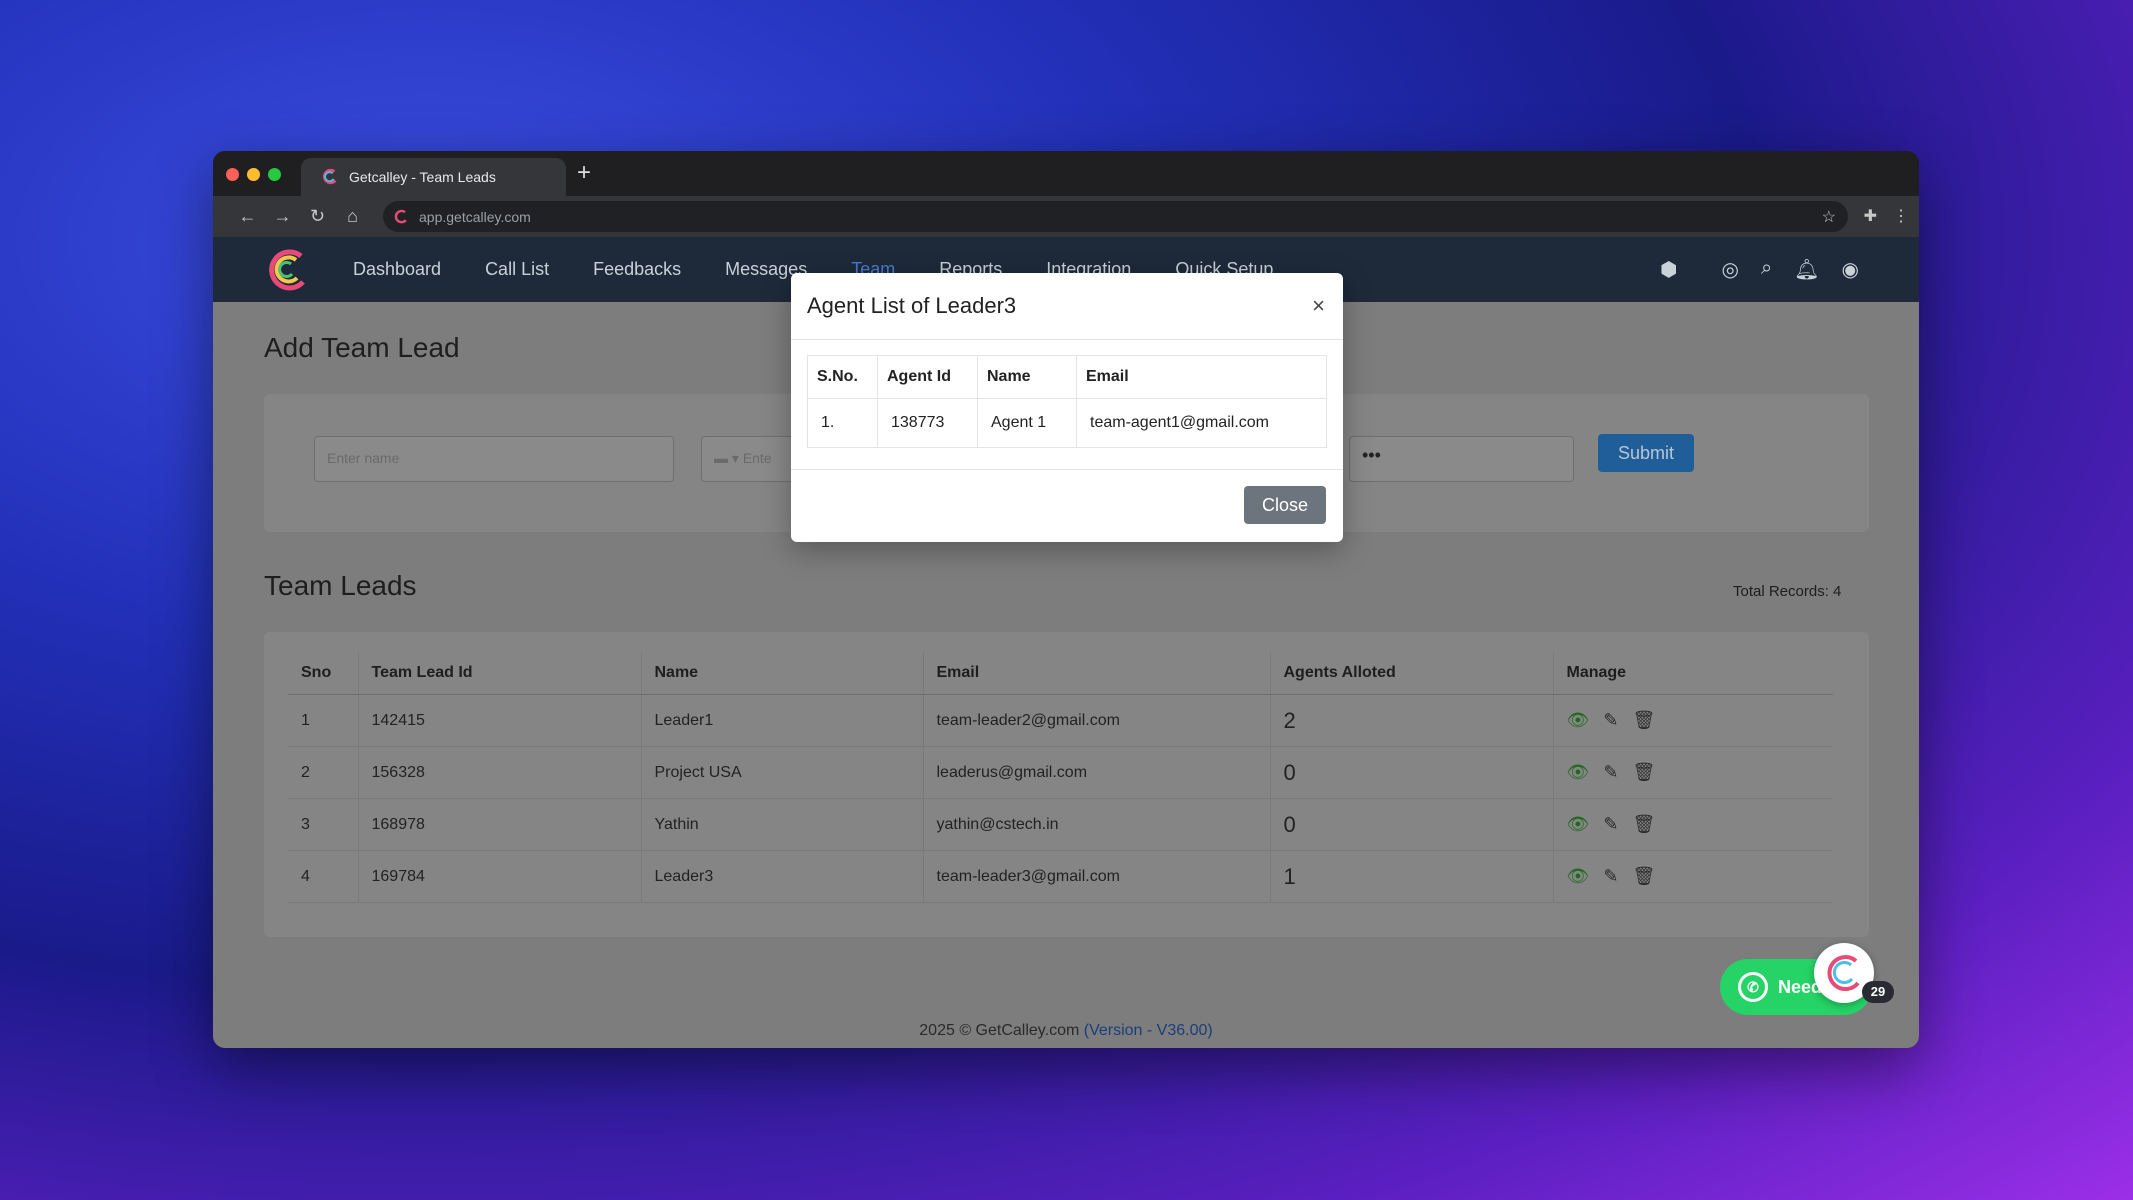  What do you see at coordinates (323, 720) in the screenshot?
I see `cell-sno: 1` at bounding box center [323, 720].